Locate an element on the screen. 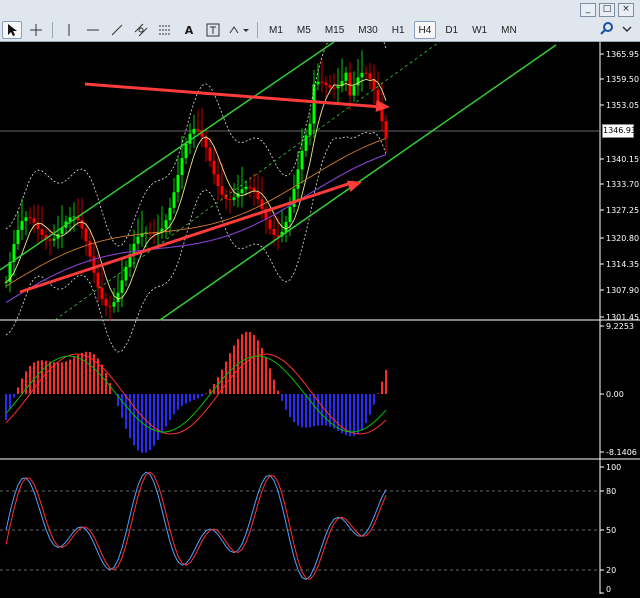  search-button is located at coordinates (607, 29).